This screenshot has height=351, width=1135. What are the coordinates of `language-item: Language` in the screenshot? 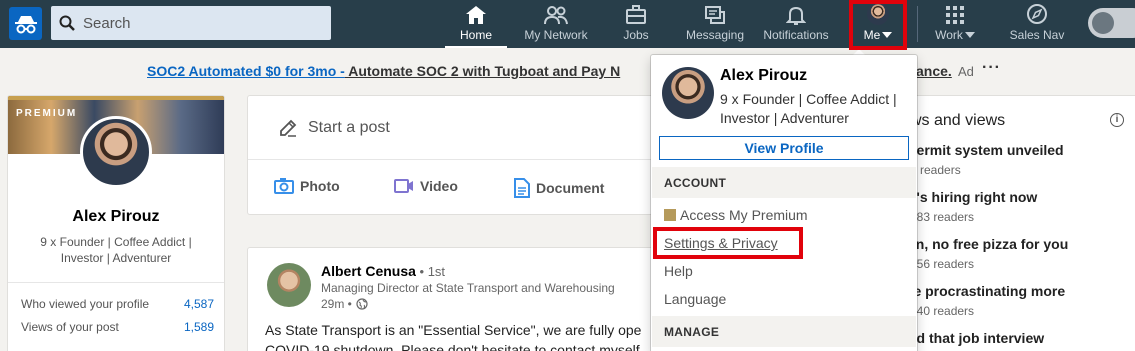 It's located at (695, 299).